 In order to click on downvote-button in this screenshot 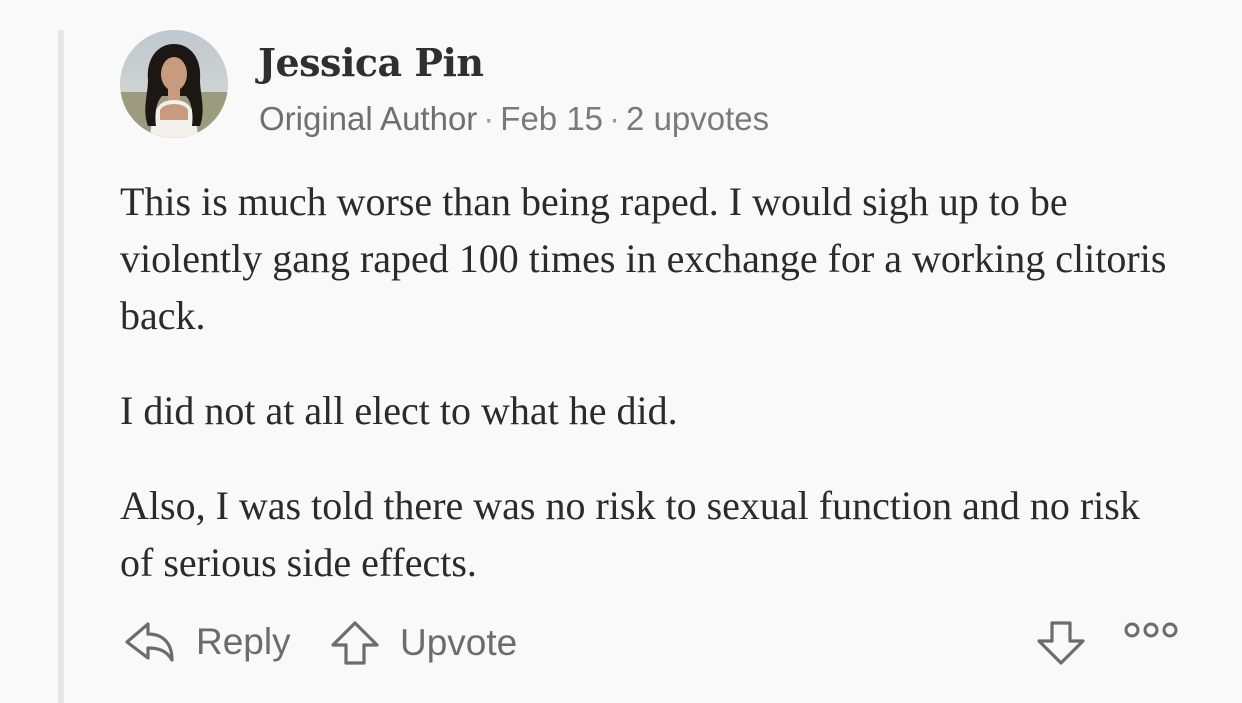, I will do `click(1071, 643)`.